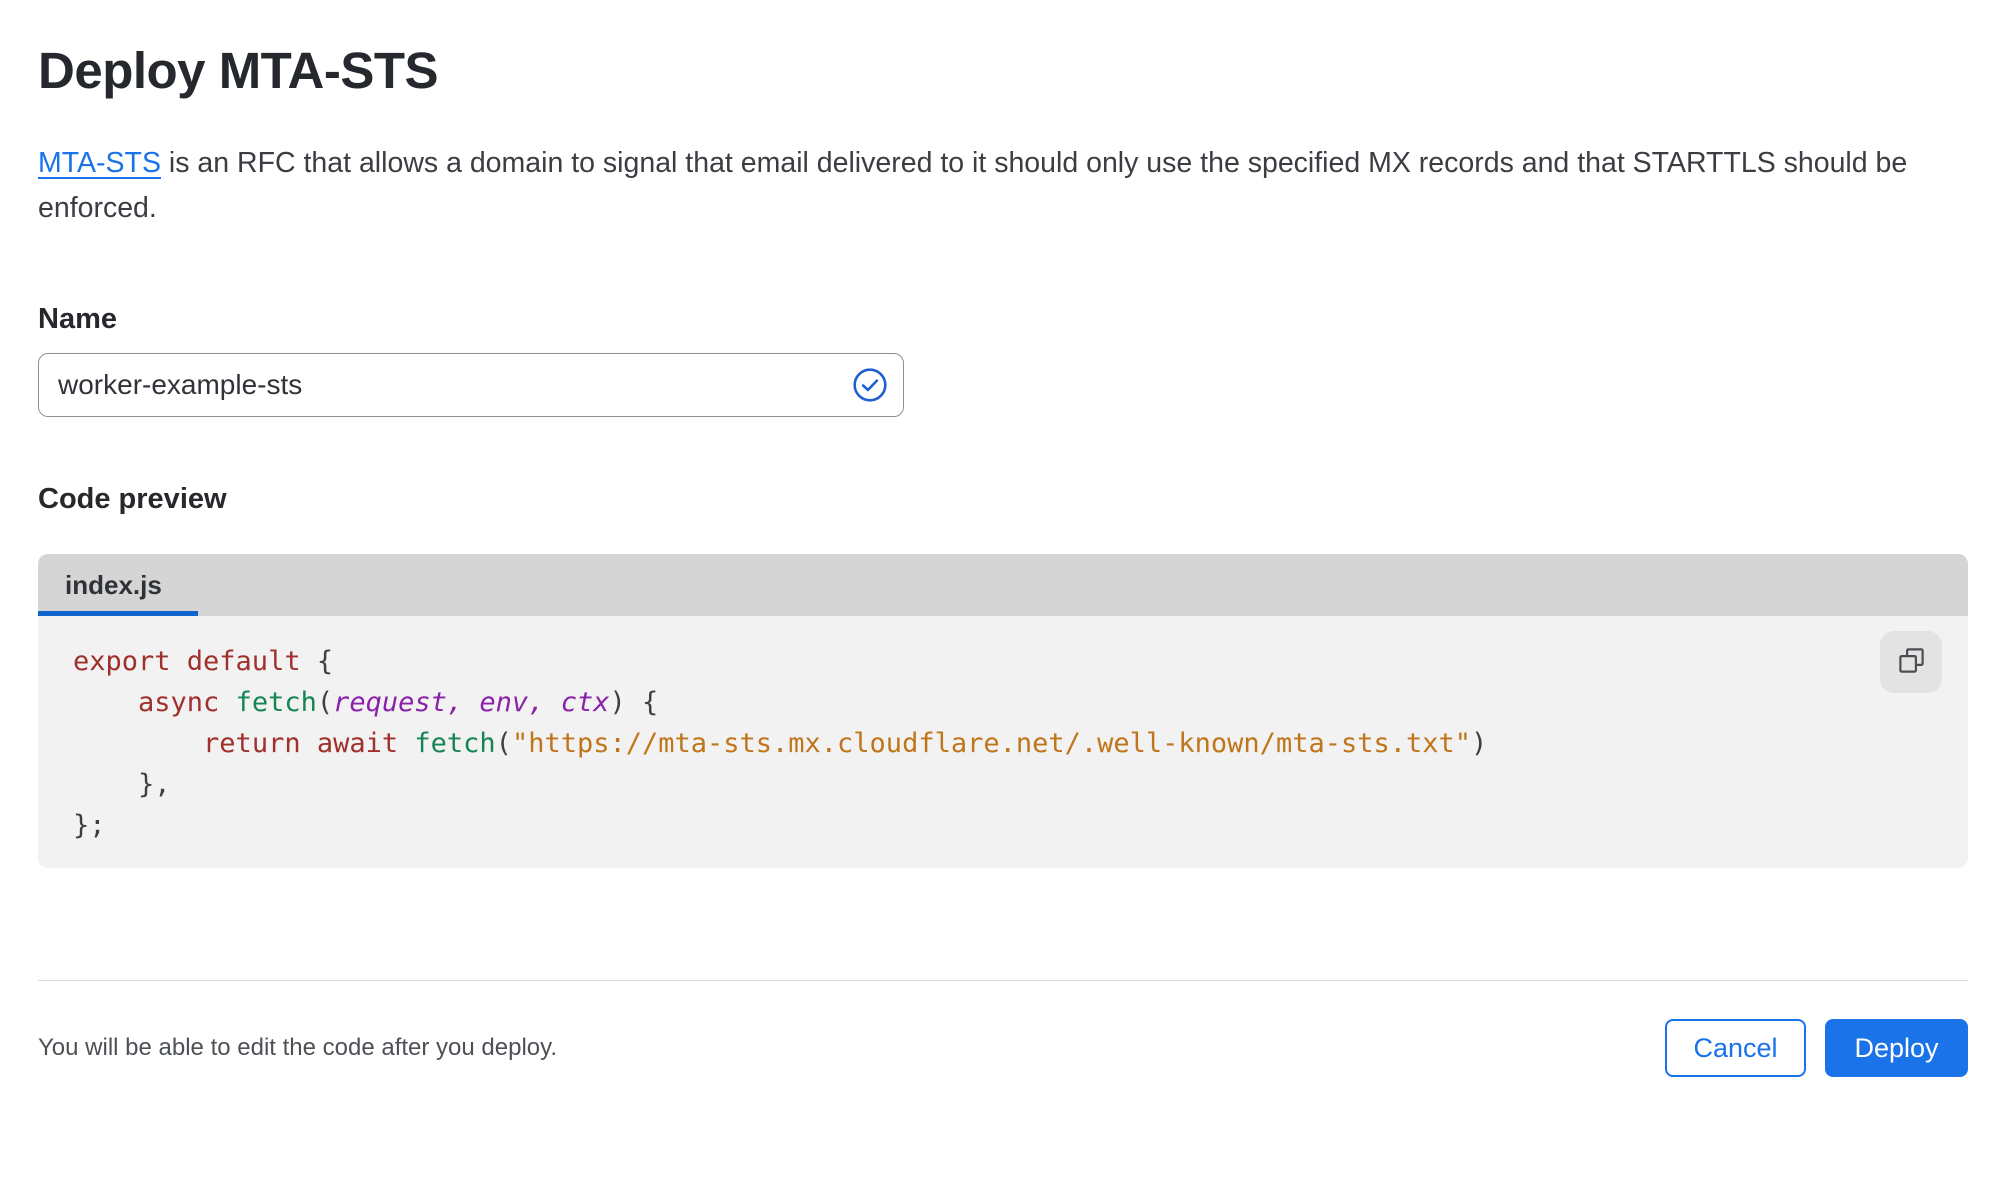 Image resolution: width=1999 pixels, height=1178 pixels. I want to click on code-tab-bar: index.js, so click(1003, 585).